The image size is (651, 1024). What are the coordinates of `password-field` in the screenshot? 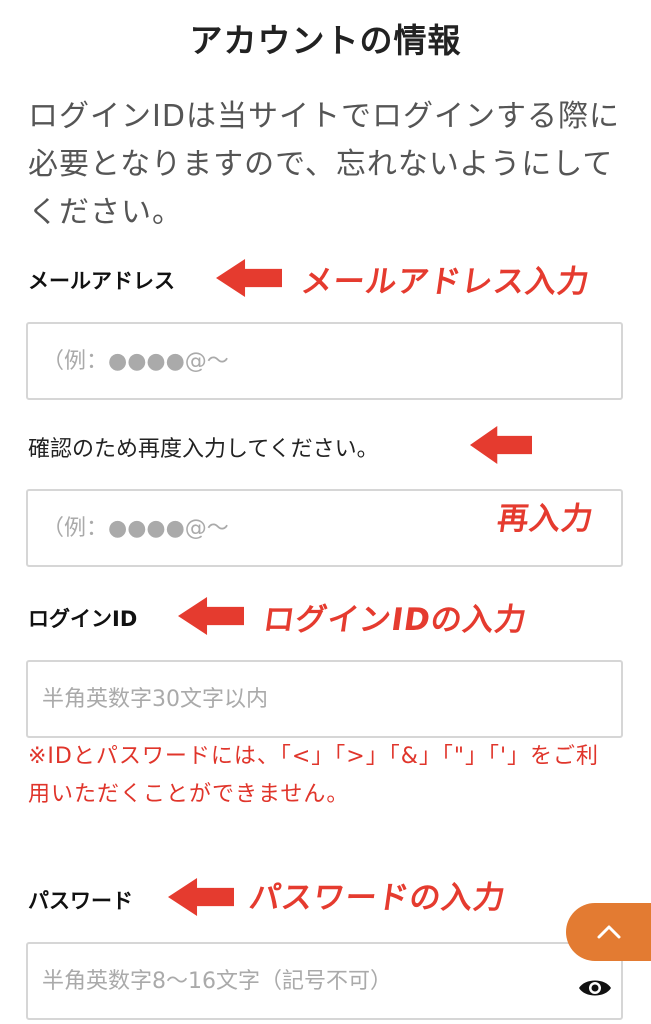 It's located at (324, 981).